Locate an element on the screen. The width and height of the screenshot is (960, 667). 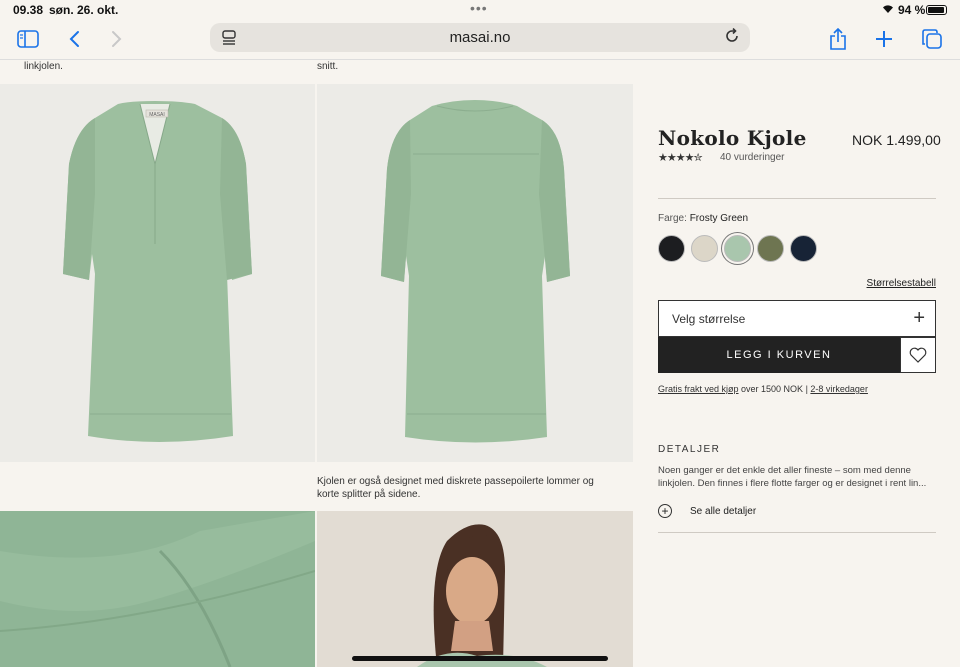
address-bar: masai.no is located at coordinates (480, 37).